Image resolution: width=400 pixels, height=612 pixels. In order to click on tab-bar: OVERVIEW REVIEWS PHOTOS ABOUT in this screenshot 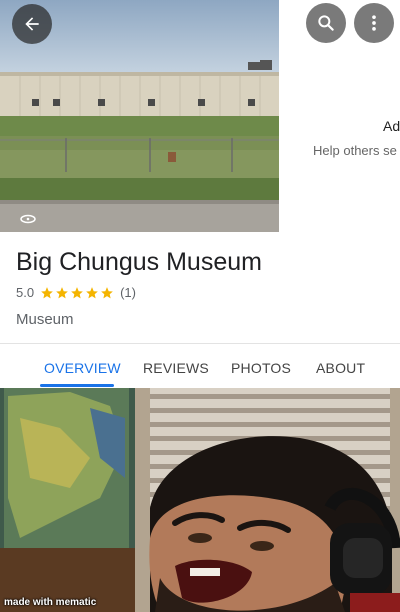, I will do `click(200, 374)`.